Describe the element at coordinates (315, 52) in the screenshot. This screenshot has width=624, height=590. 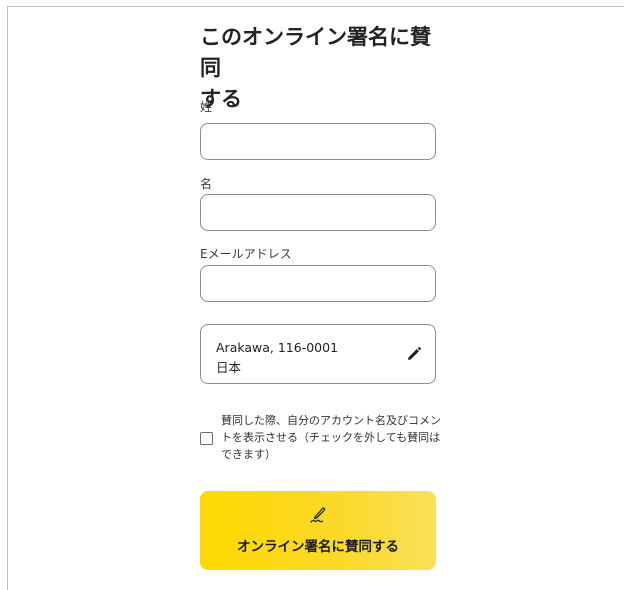
I see `form-title-line1: このオンライン署名に賛同` at that location.